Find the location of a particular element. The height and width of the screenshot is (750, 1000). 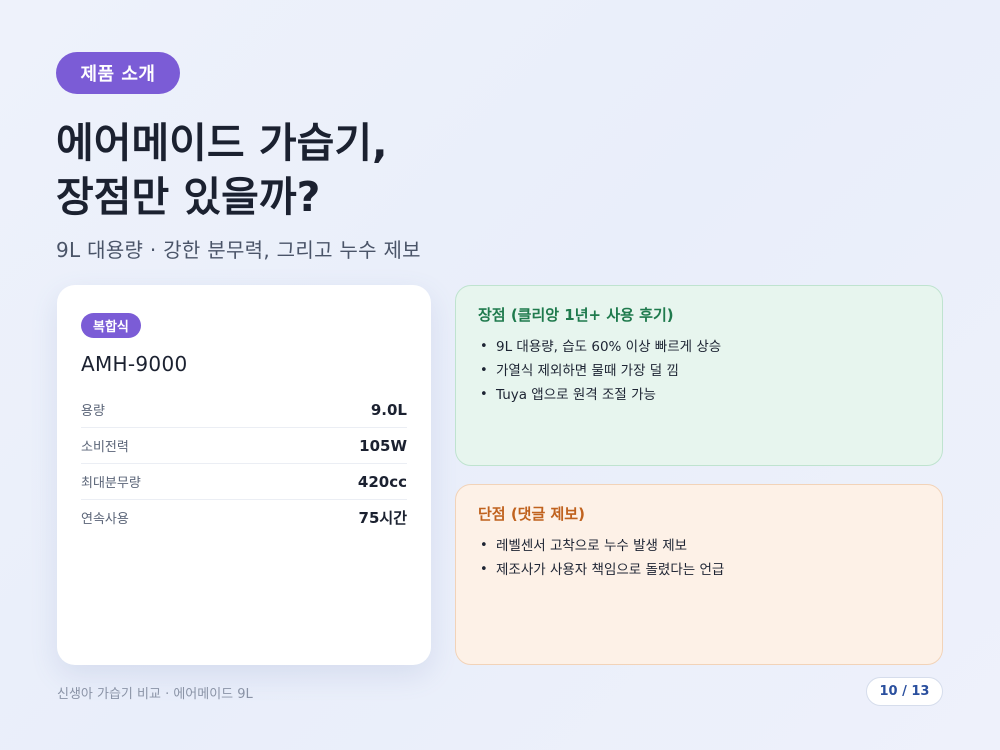

spec-row-max-spray: 최대분무량 420cc is located at coordinates (244, 482).